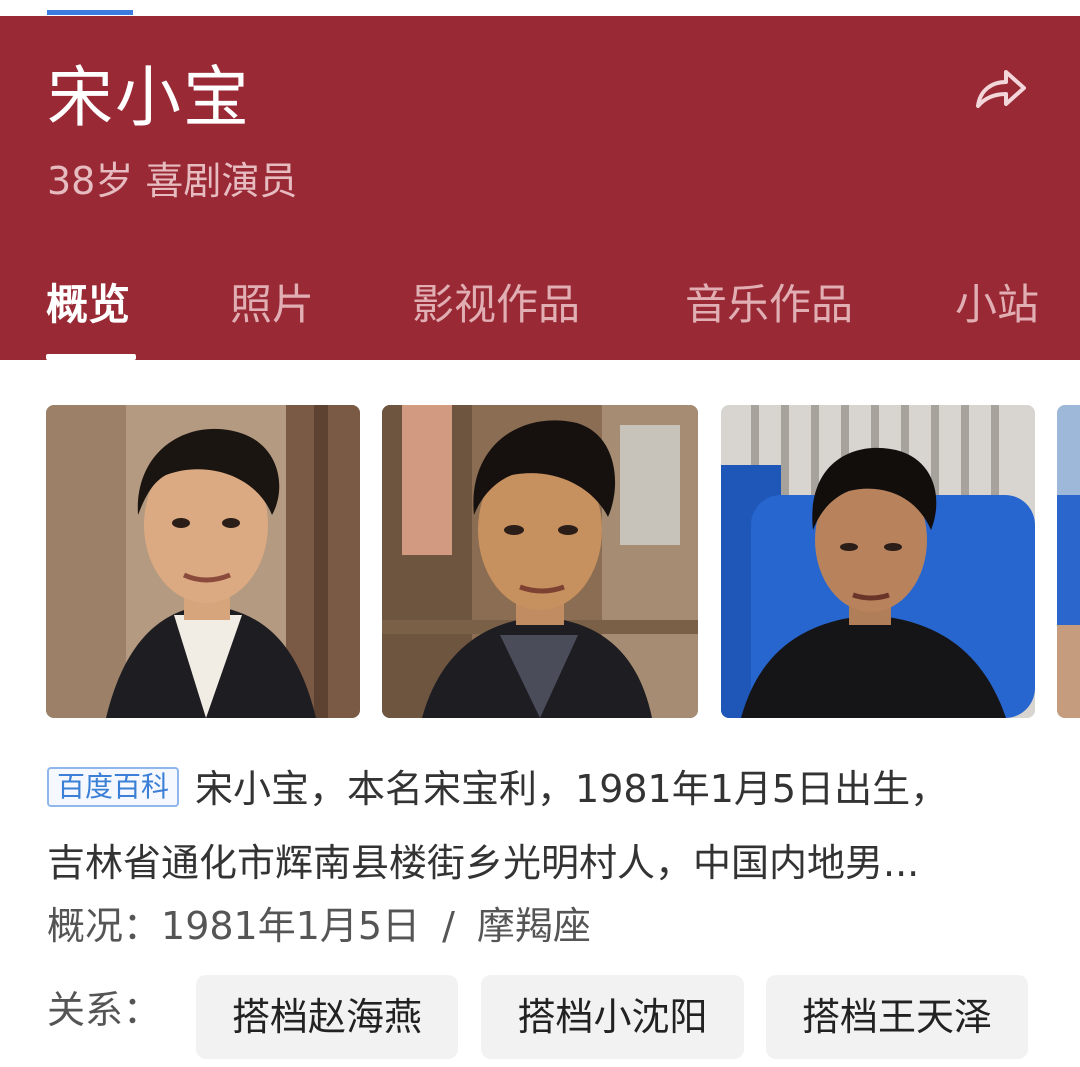  I want to click on active-tab-underline, so click(91, 357).